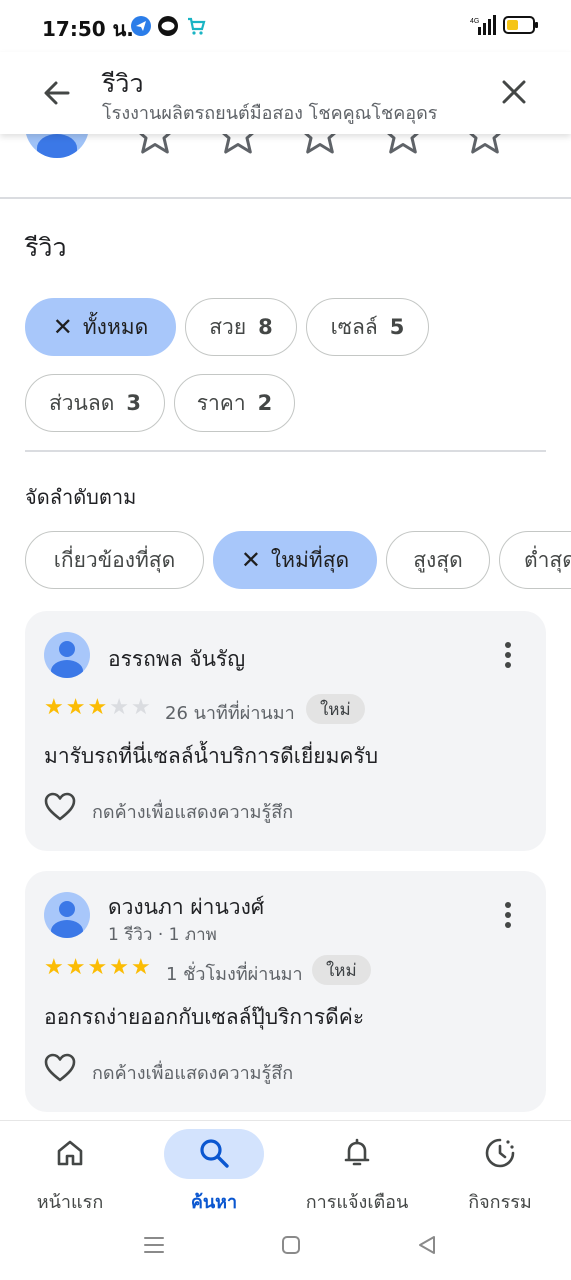 The height and width of the screenshot is (1280, 571). I want to click on sort-chip-newest: ✕ ใหม่ที่สุด, so click(295, 560).